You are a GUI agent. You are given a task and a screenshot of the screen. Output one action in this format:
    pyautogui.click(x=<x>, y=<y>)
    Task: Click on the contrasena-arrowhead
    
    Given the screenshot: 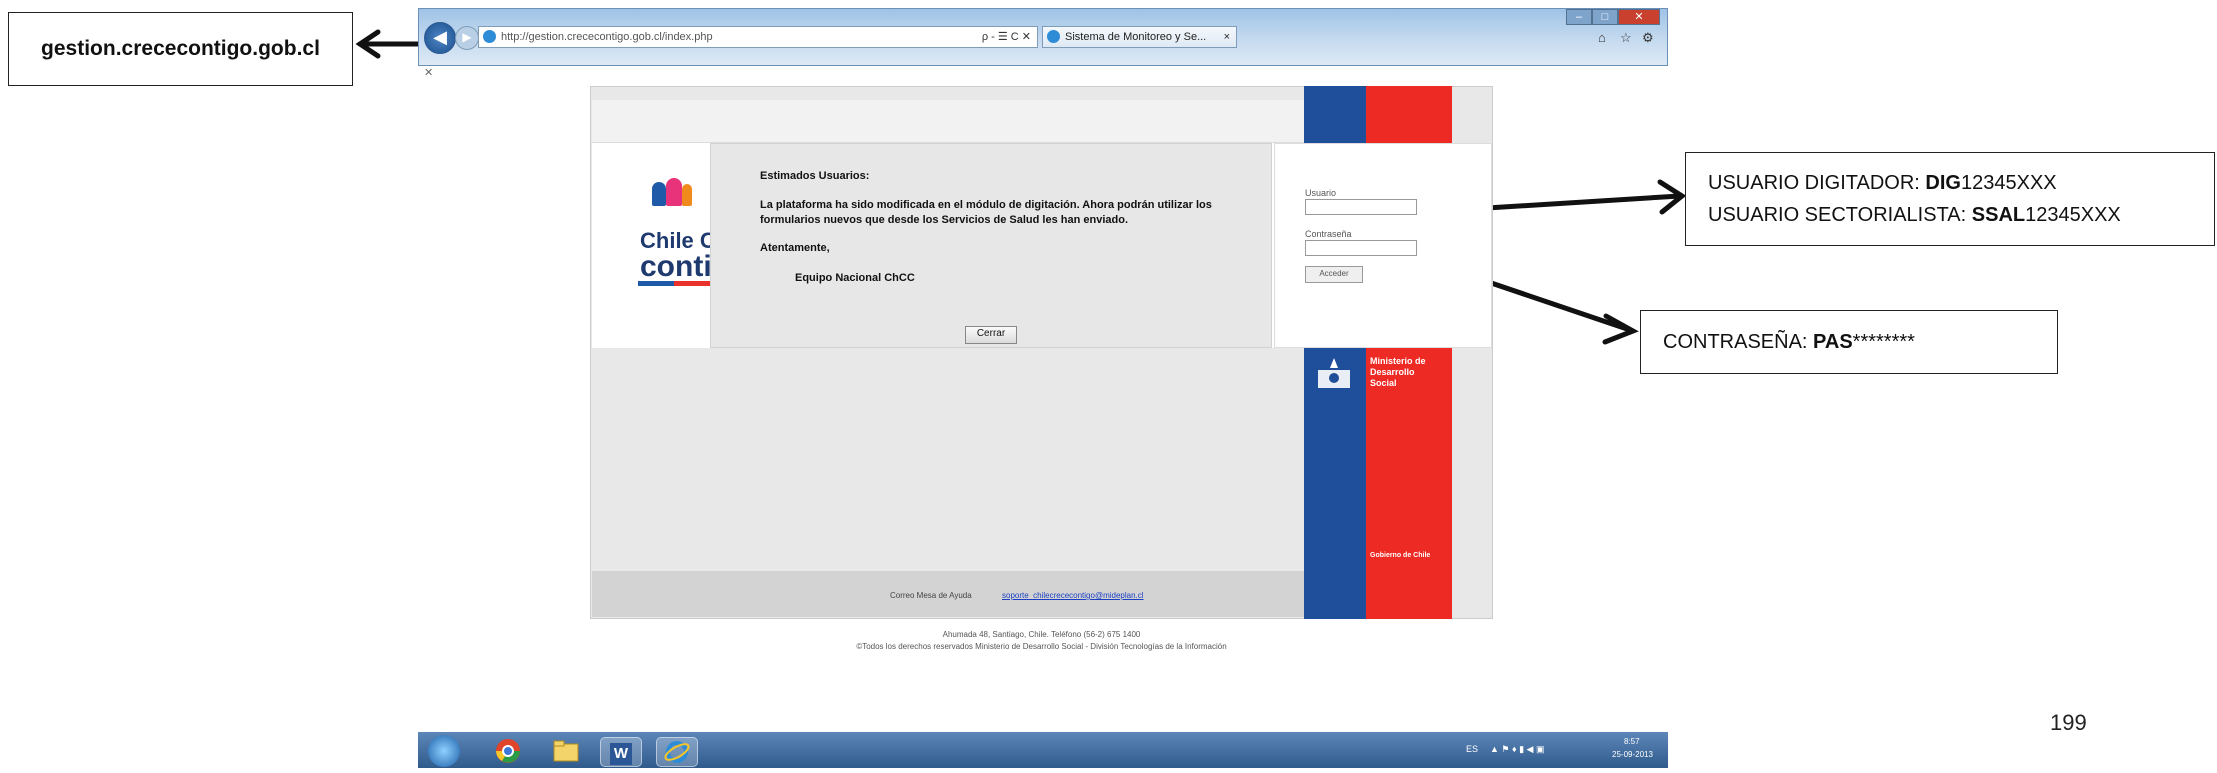 What is the action you would take?
    pyautogui.click(x=1620, y=329)
    